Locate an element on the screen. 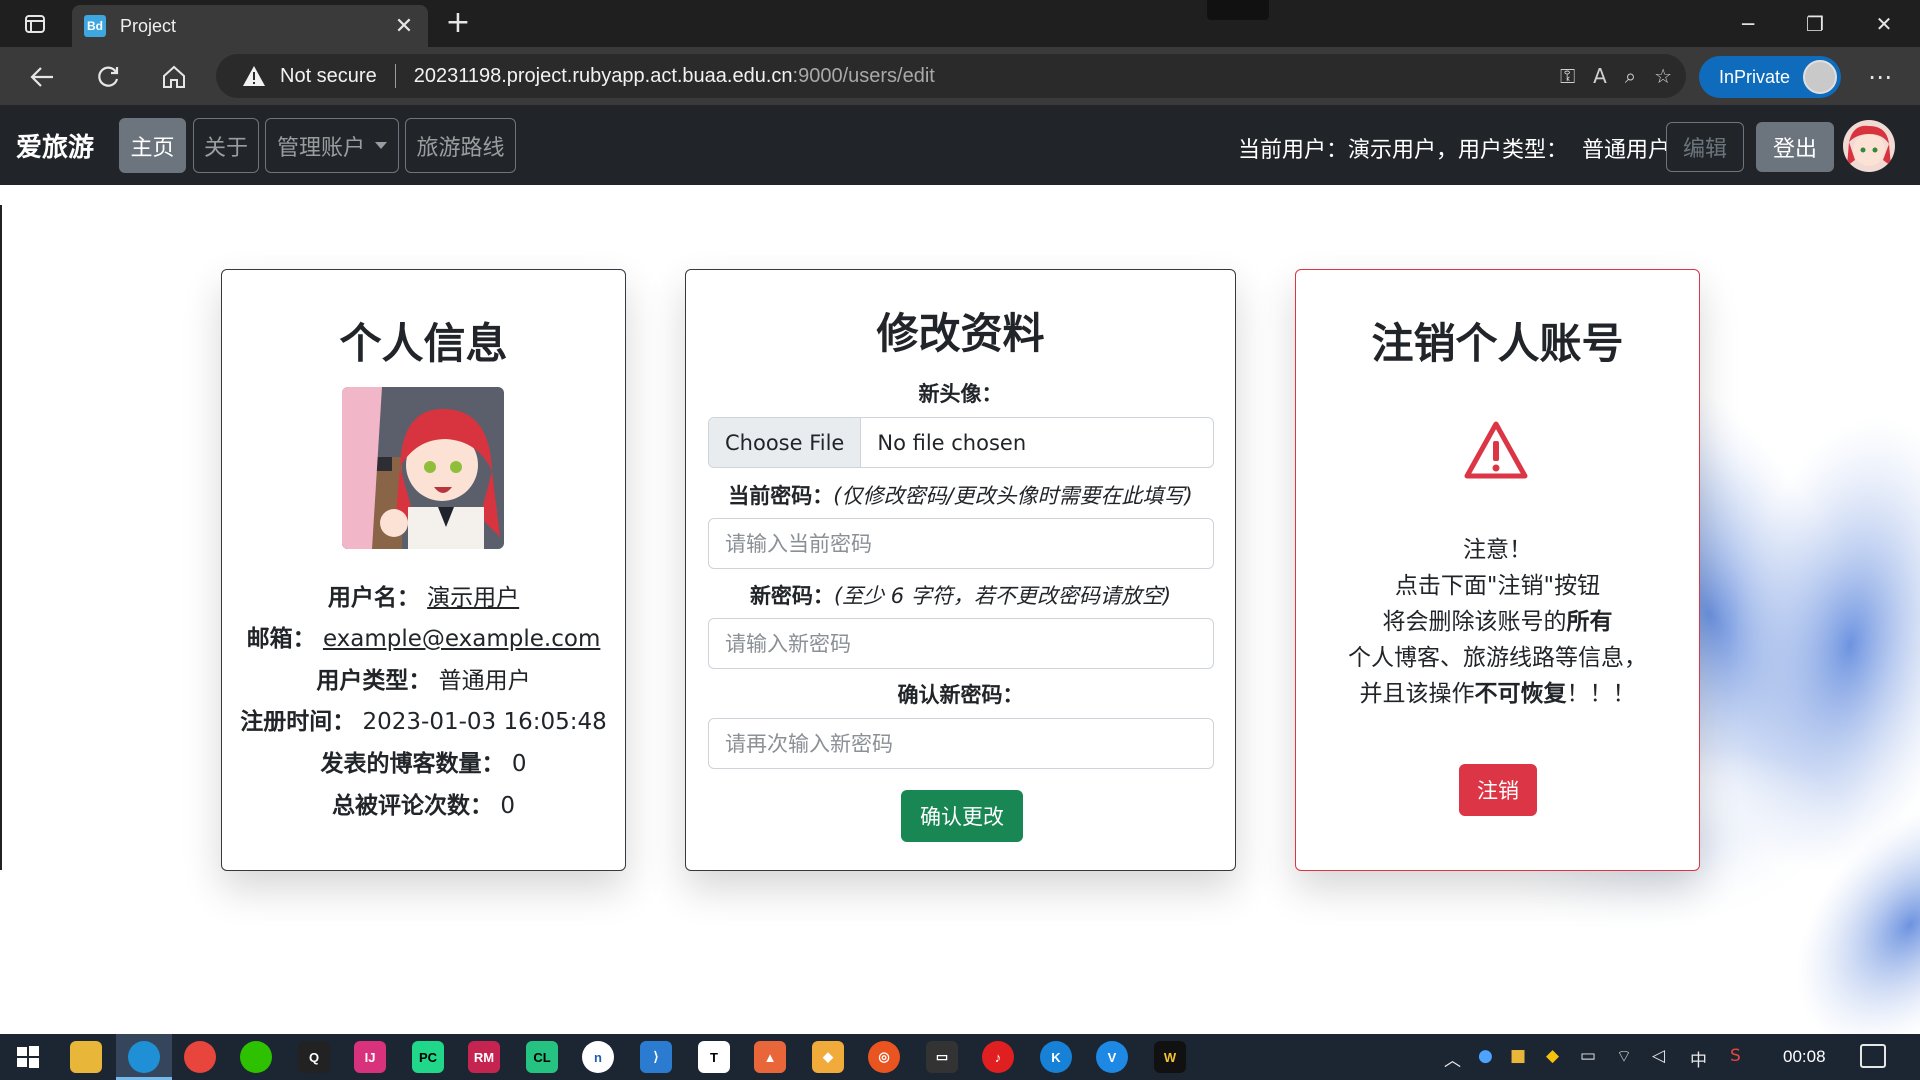 Image resolution: width=1920 pixels, height=1080 pixels. refresh-icon is located at coordinates (108, 77).